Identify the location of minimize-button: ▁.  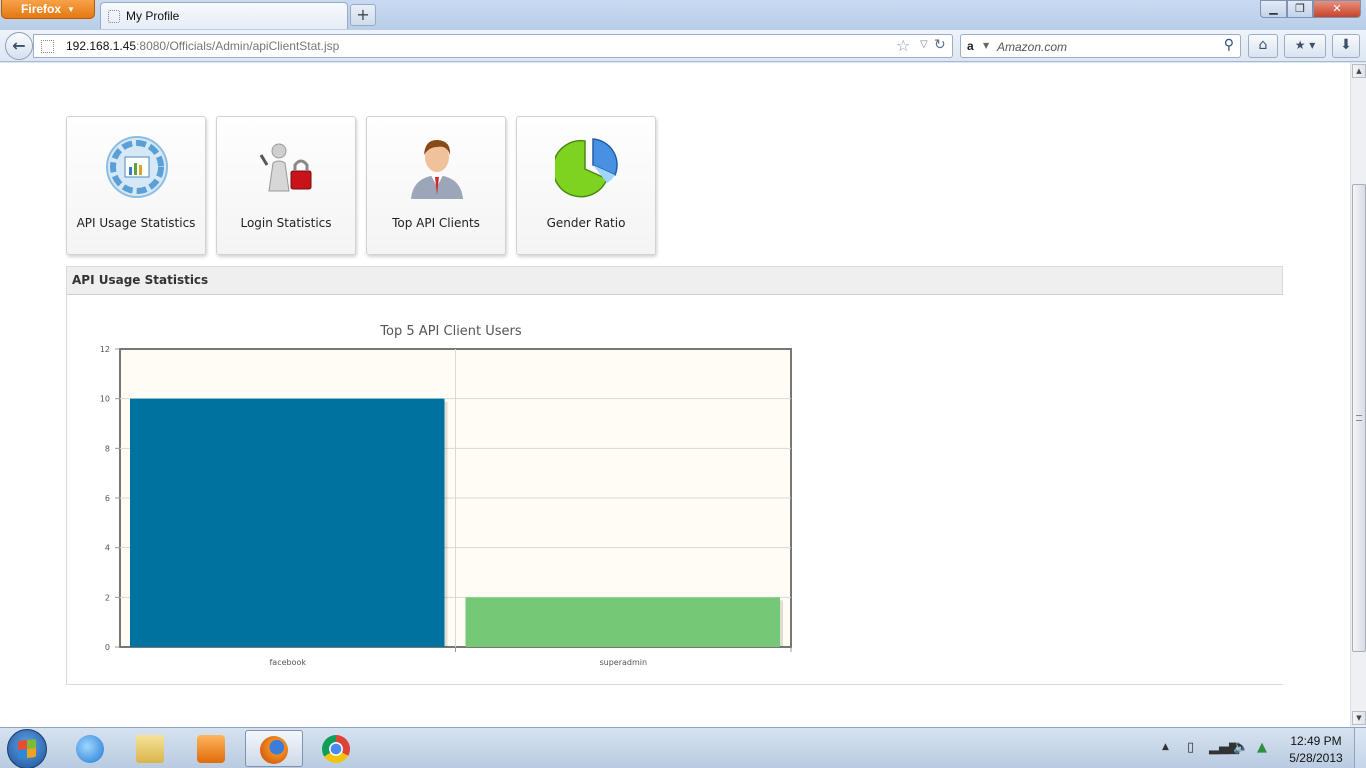
(1273, 9).